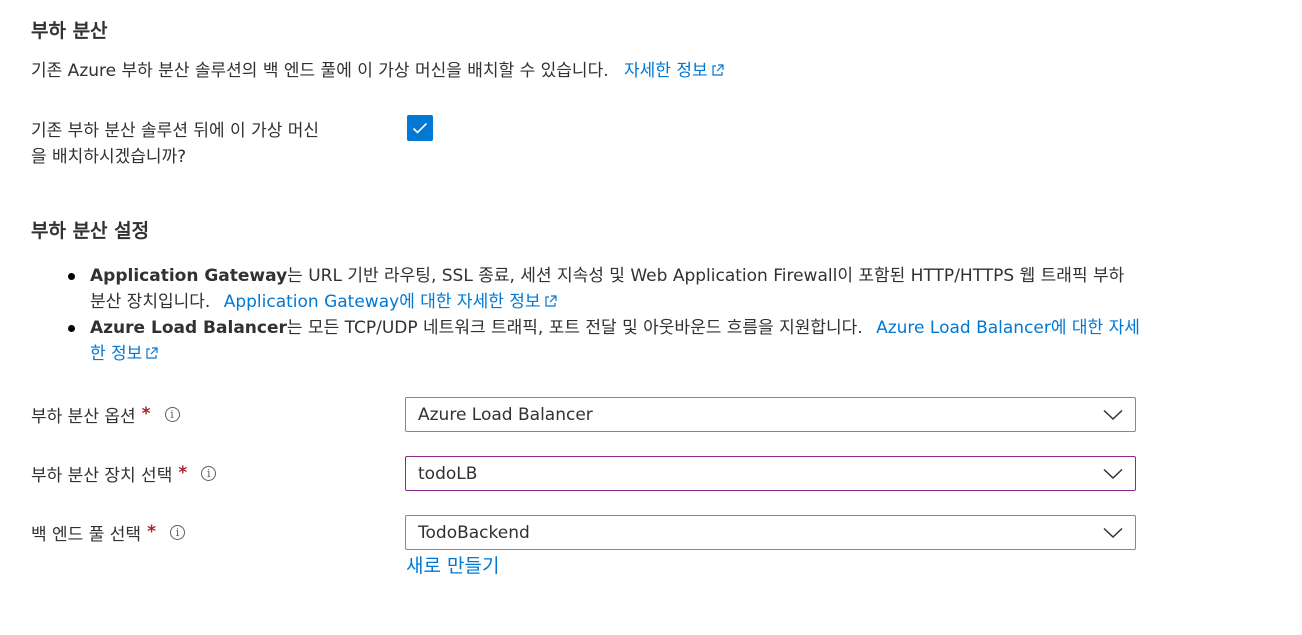  I want to click on backend-pool-dropdown: TodoBackend, so click(770, 532).